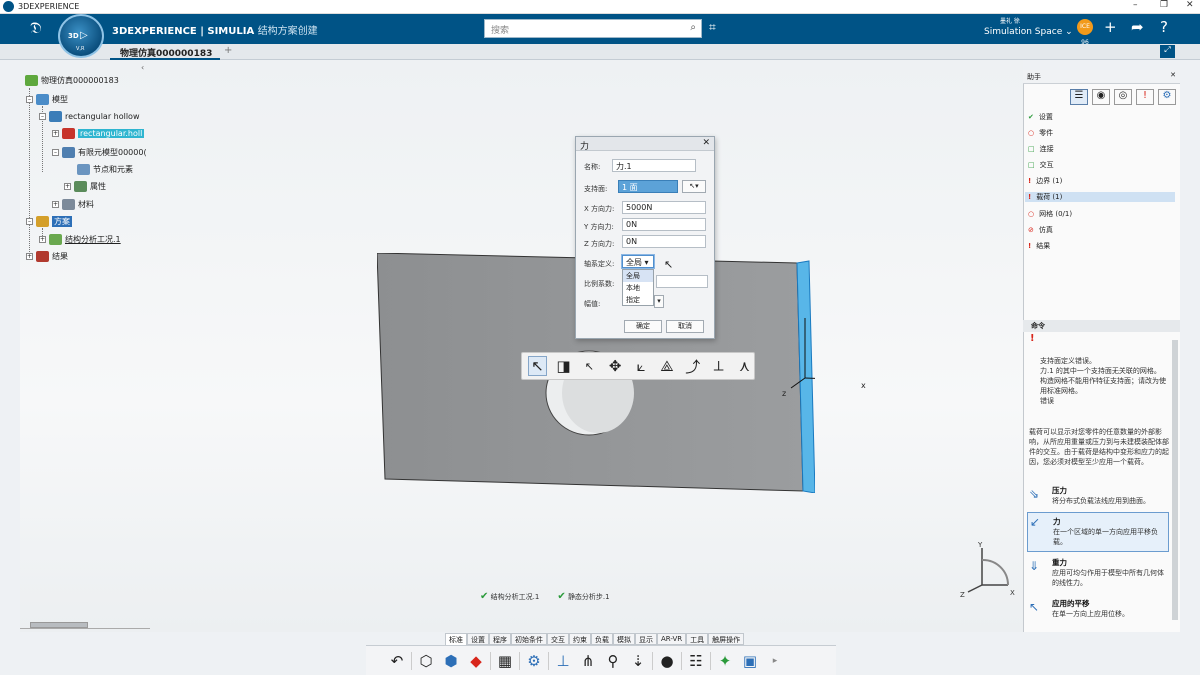 This screenshot has height=675, width=1200. I want to click on tab-standard: 标准, so click(456, 639).